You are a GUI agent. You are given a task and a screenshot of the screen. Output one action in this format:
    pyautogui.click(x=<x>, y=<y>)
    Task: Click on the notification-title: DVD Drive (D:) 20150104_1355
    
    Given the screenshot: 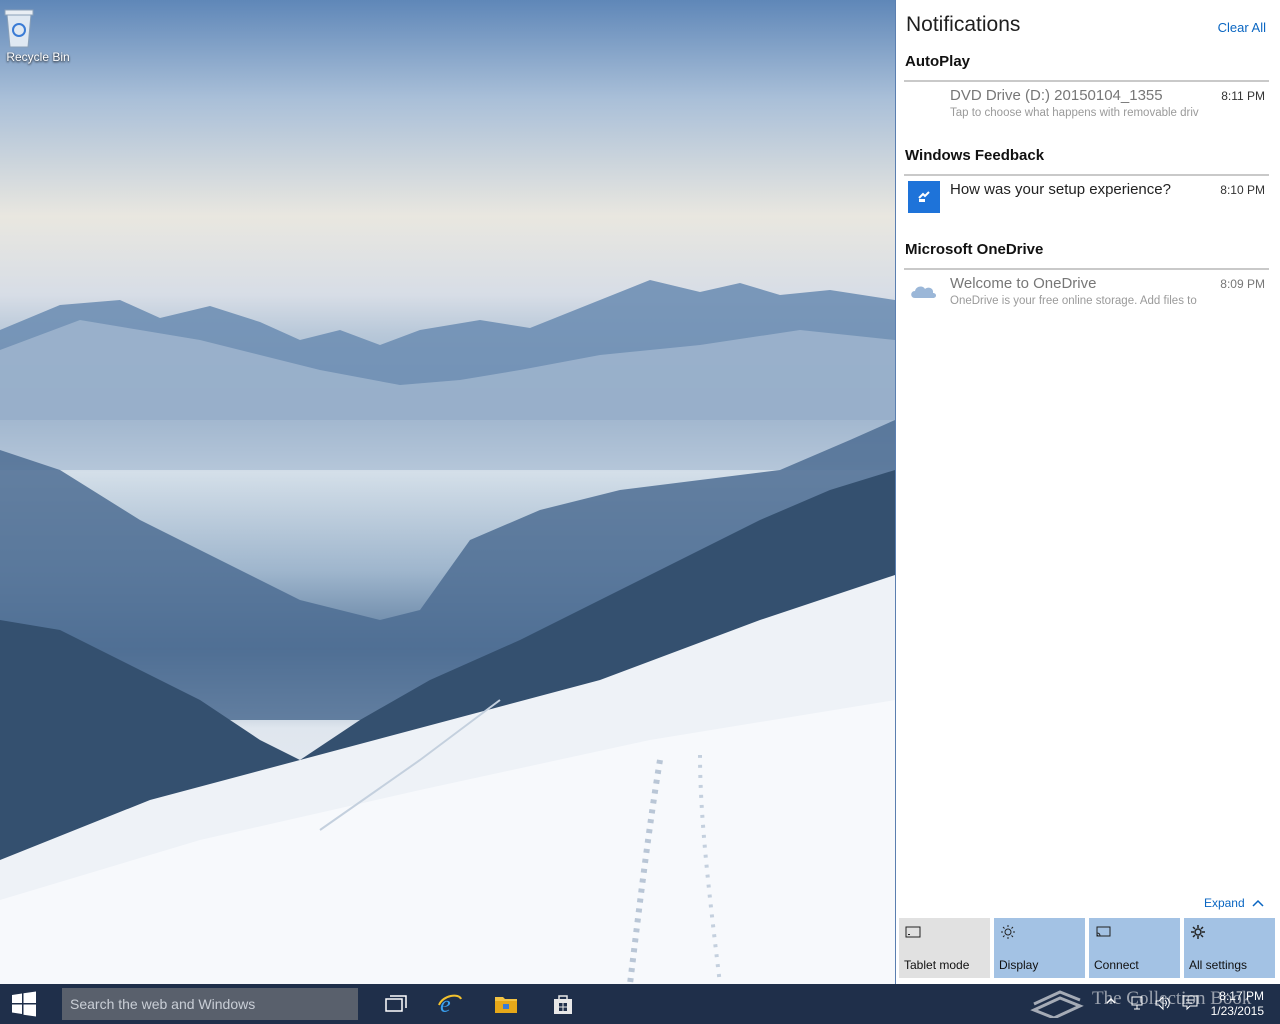 What is the action you would take?
    pyautogui.click(x=1056, y=95)
    